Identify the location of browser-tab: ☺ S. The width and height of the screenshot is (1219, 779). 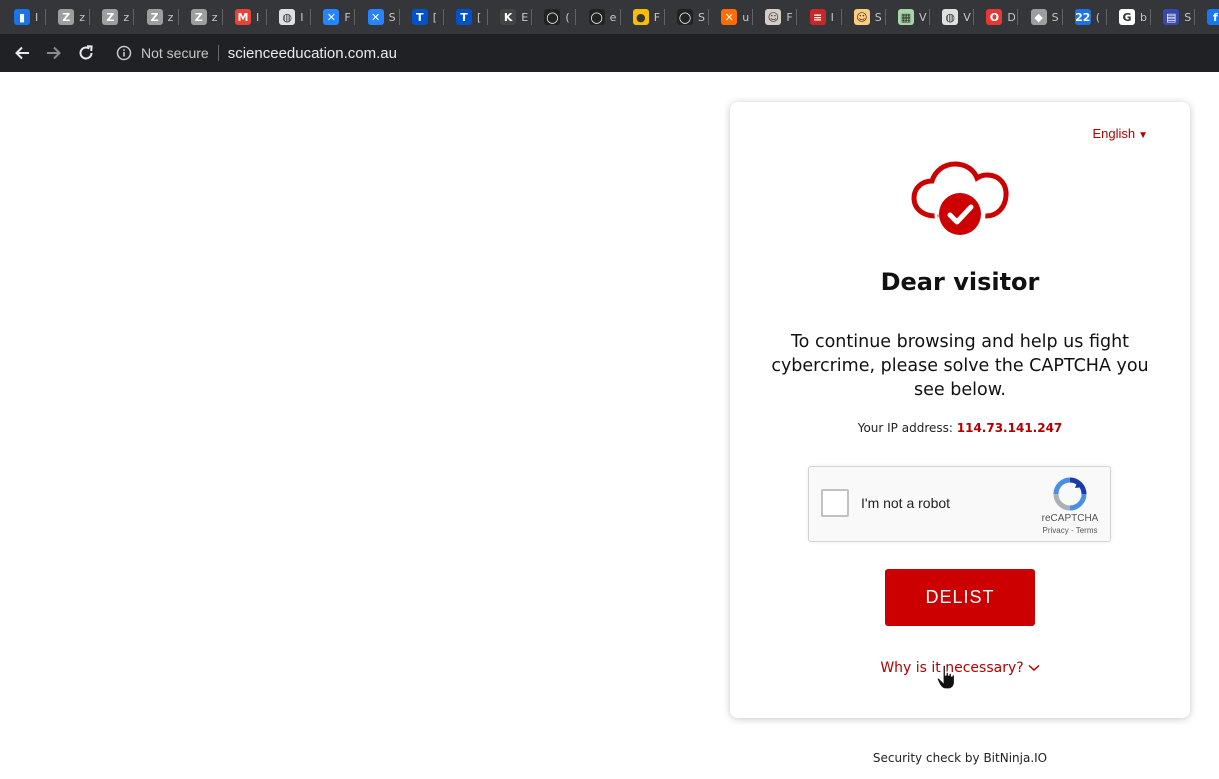
(869, 17).